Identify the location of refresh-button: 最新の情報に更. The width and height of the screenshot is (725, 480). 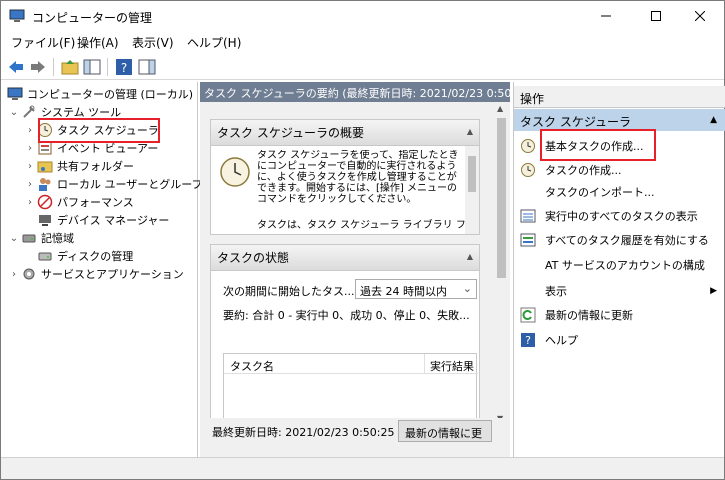
(445, 431).